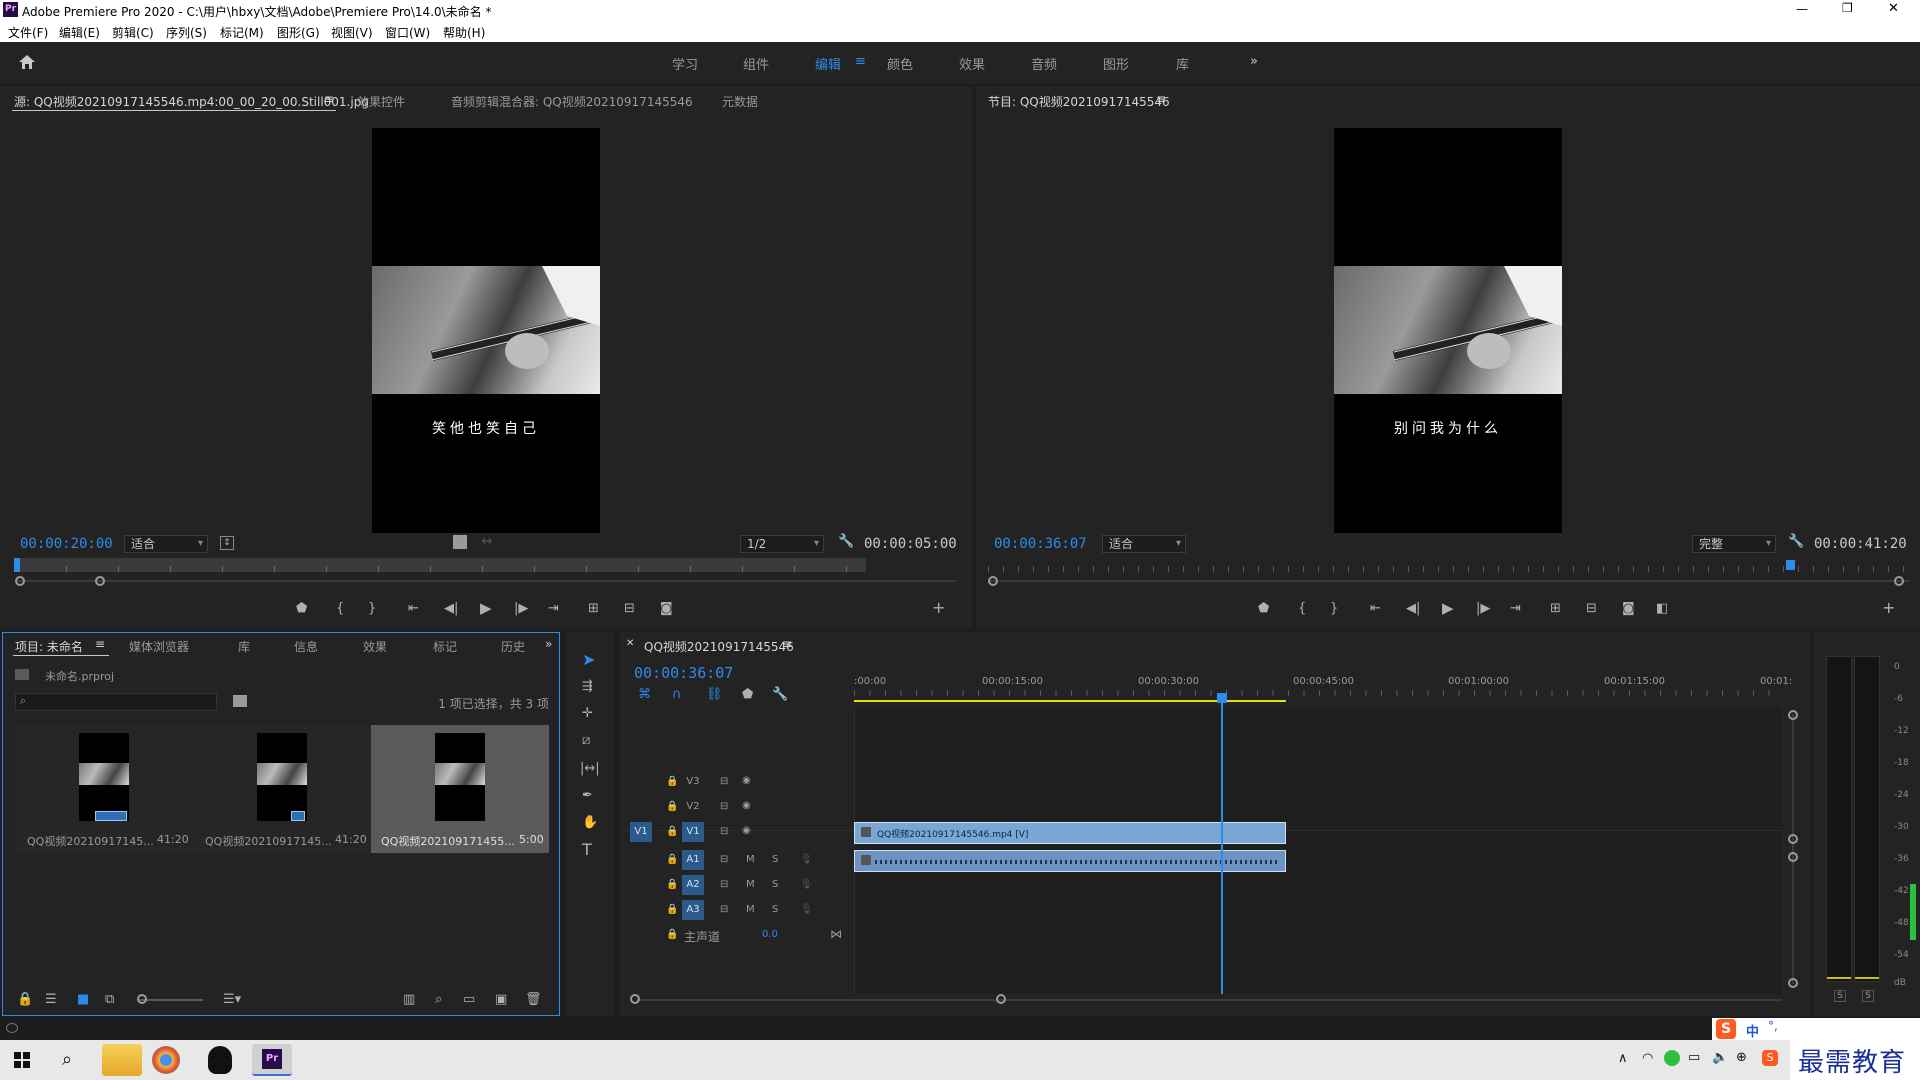 Image resolution: width=1920 pixels, height=1080 pixels. I want to click on program-quality-dropdown: 完整 ▾, so click(1734, 544).